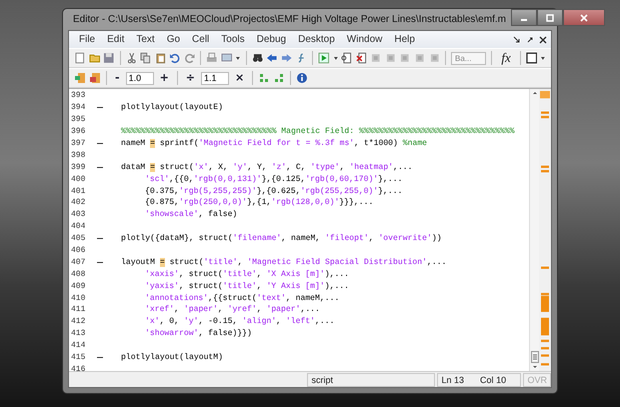  What do you see at coordinates (160, 58) in the screenshot?
I see `paste-icon` at bounding box center [160, 58].